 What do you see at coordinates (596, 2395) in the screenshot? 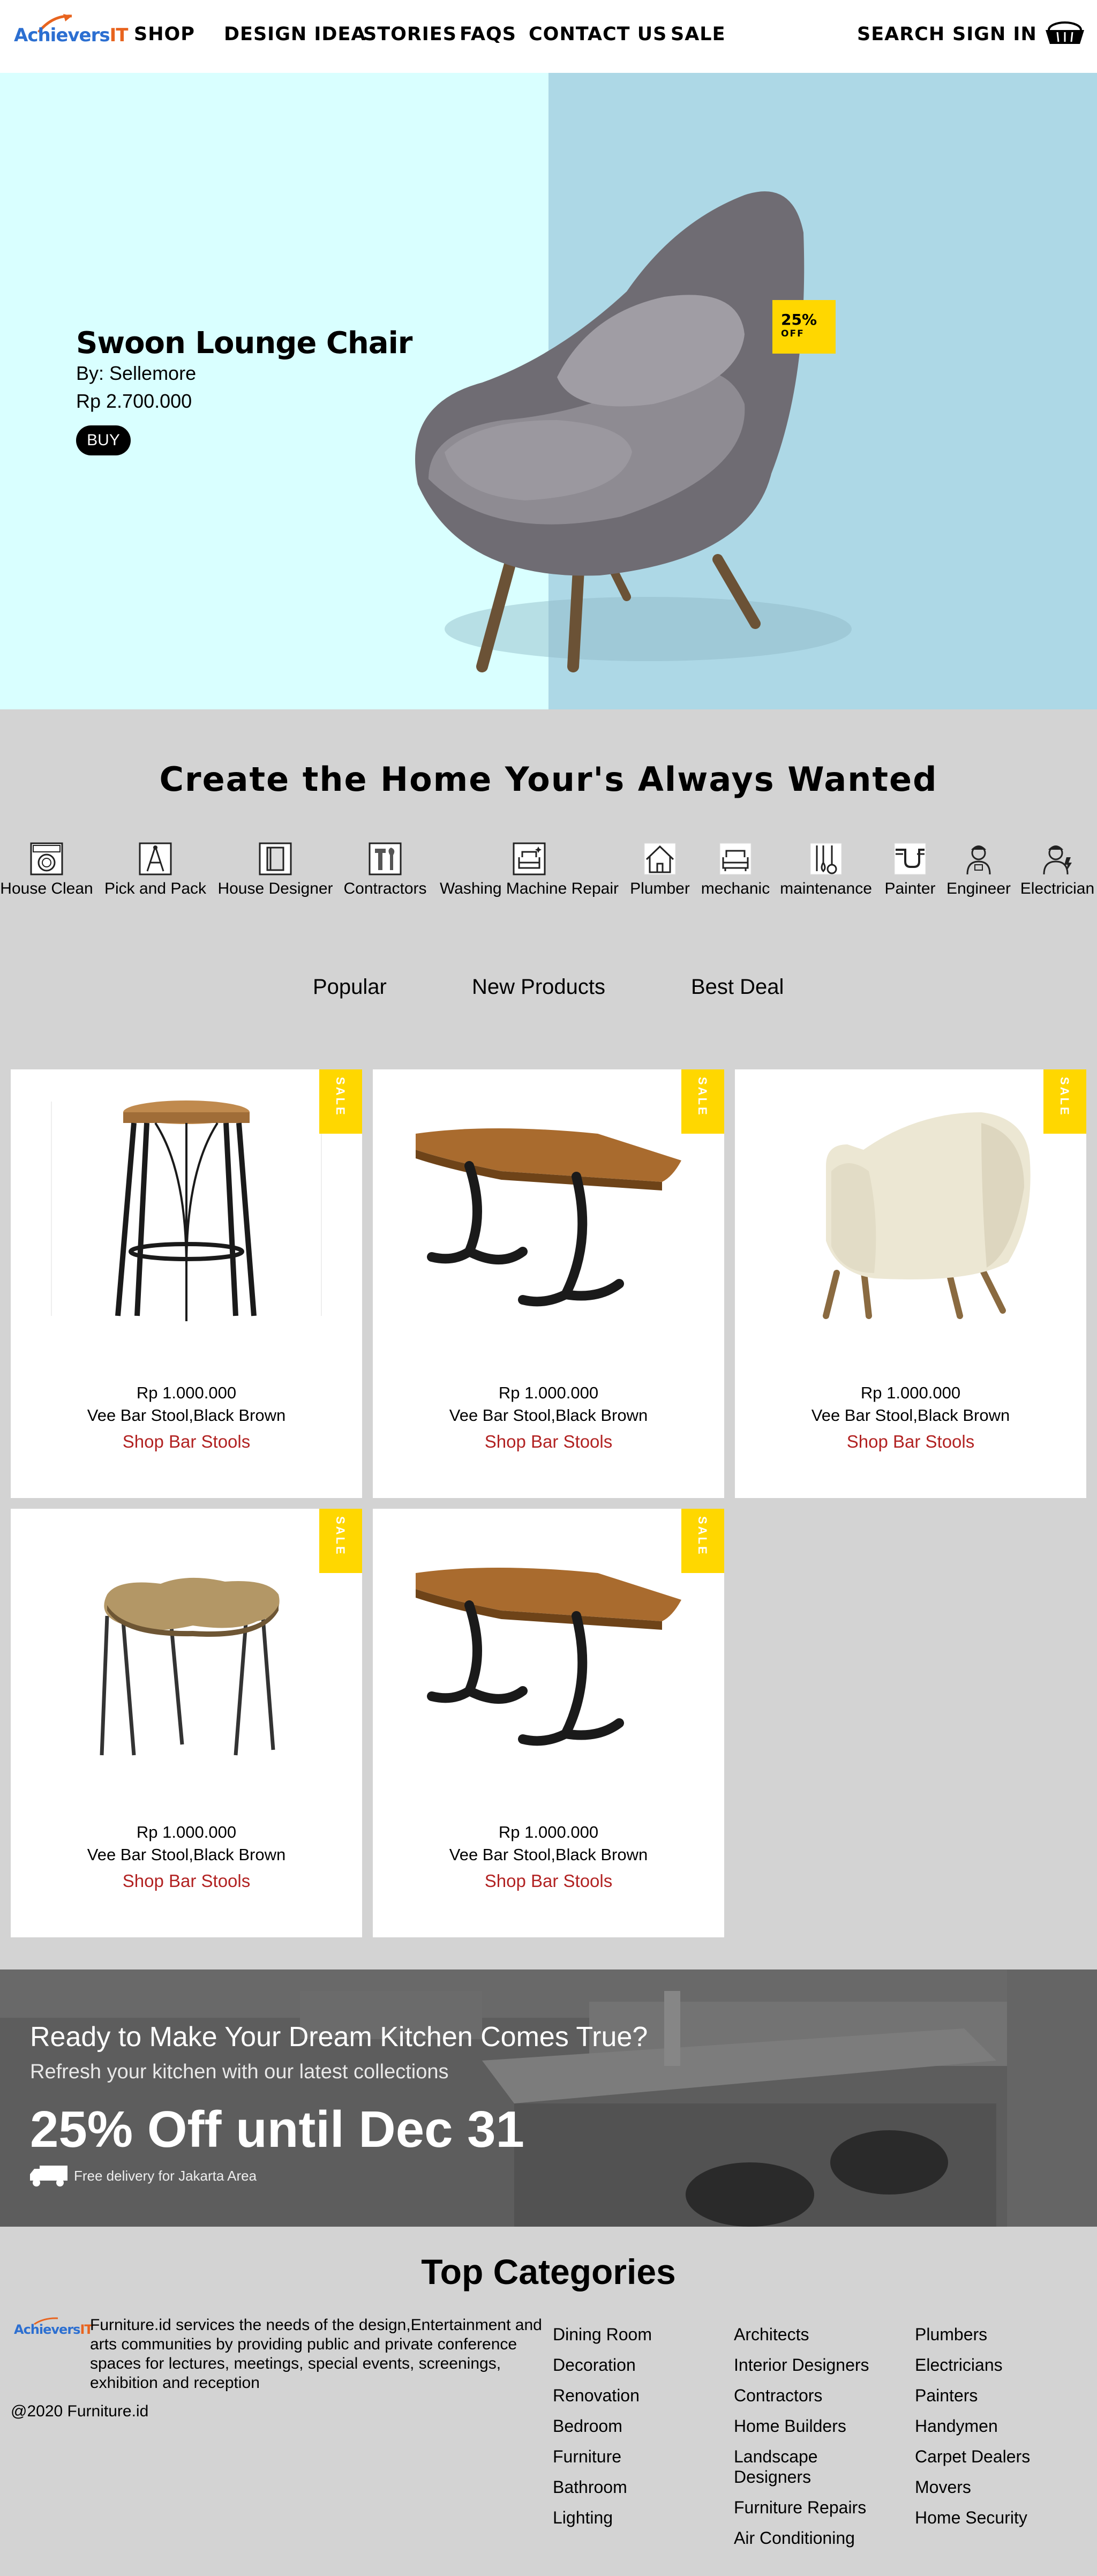
I see `footer-link: Renovation` at bounding box center [596, 2395].